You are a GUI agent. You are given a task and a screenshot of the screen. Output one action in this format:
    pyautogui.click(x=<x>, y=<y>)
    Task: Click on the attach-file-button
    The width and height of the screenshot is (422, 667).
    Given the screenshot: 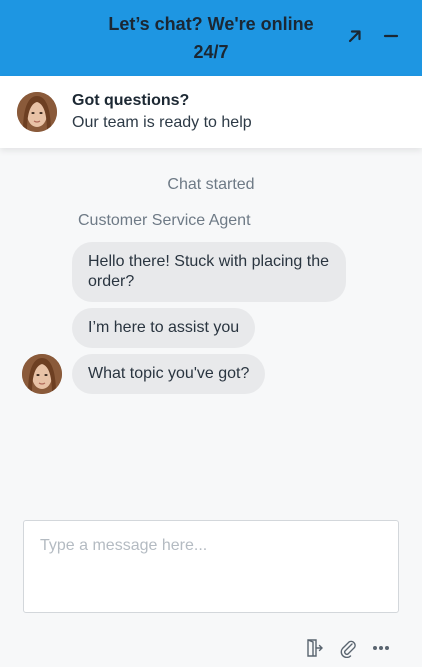 What is the action you would take?
    pyautogui.click(x=348, y=648)
    